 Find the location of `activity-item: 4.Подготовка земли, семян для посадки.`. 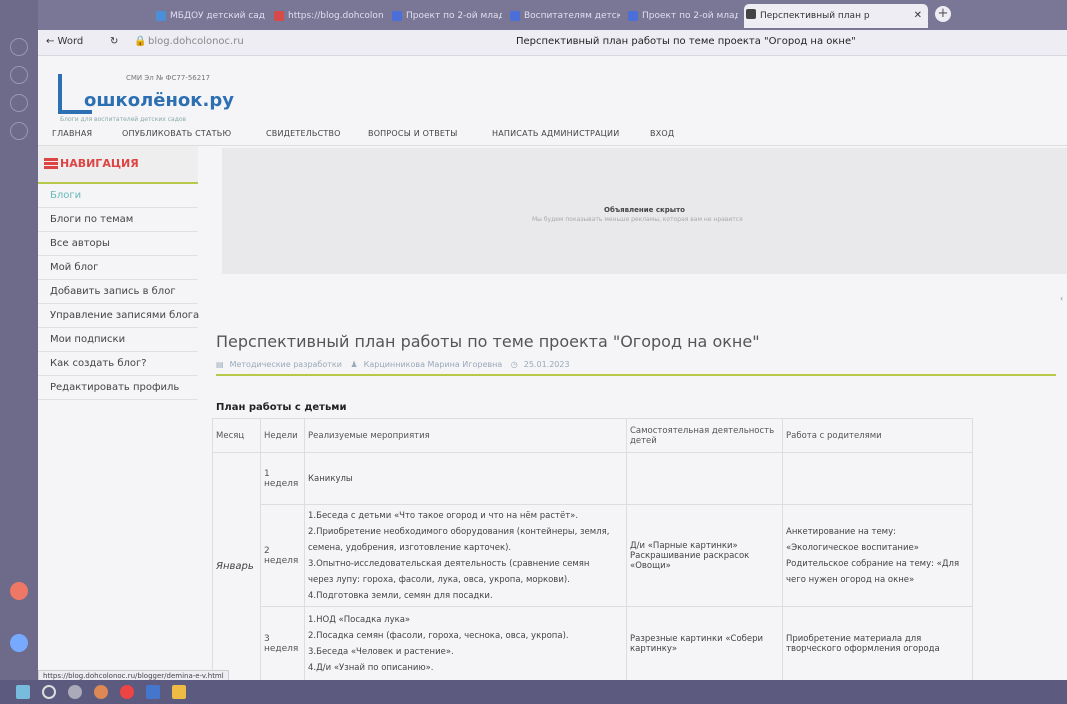

activity-item: 4.Подготовка земли, семян для посадки. is located at coordinates (400, 595).